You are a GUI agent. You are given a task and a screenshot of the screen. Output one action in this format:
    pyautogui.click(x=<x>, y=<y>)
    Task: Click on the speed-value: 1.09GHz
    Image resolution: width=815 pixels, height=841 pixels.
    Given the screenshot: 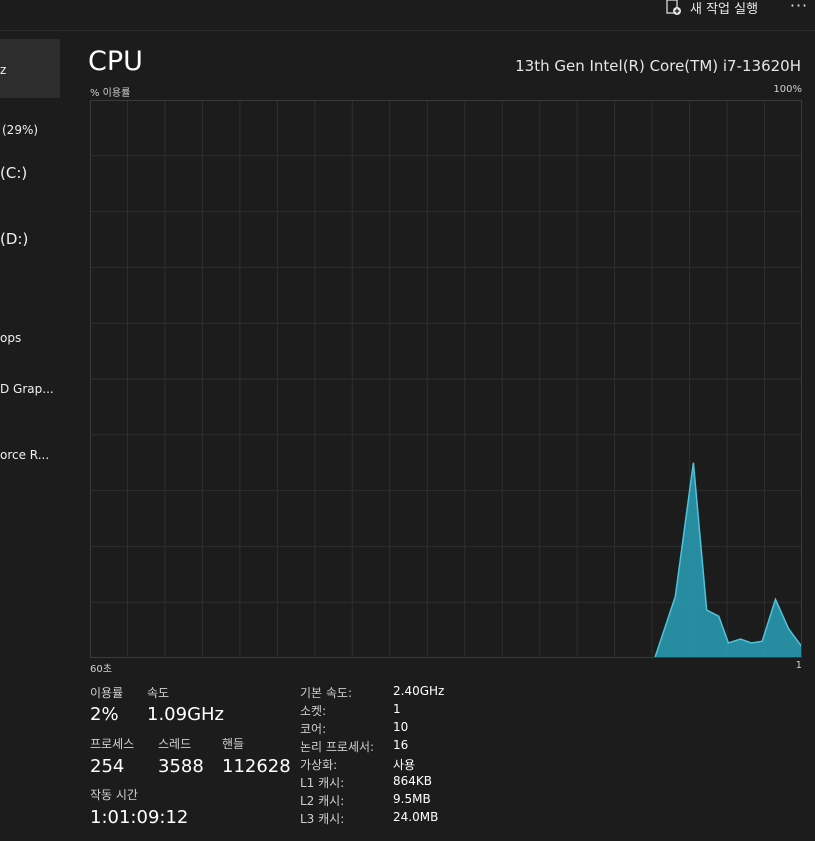 What is the action you would take?
    pyautogui.click(x=186, y=714)
    